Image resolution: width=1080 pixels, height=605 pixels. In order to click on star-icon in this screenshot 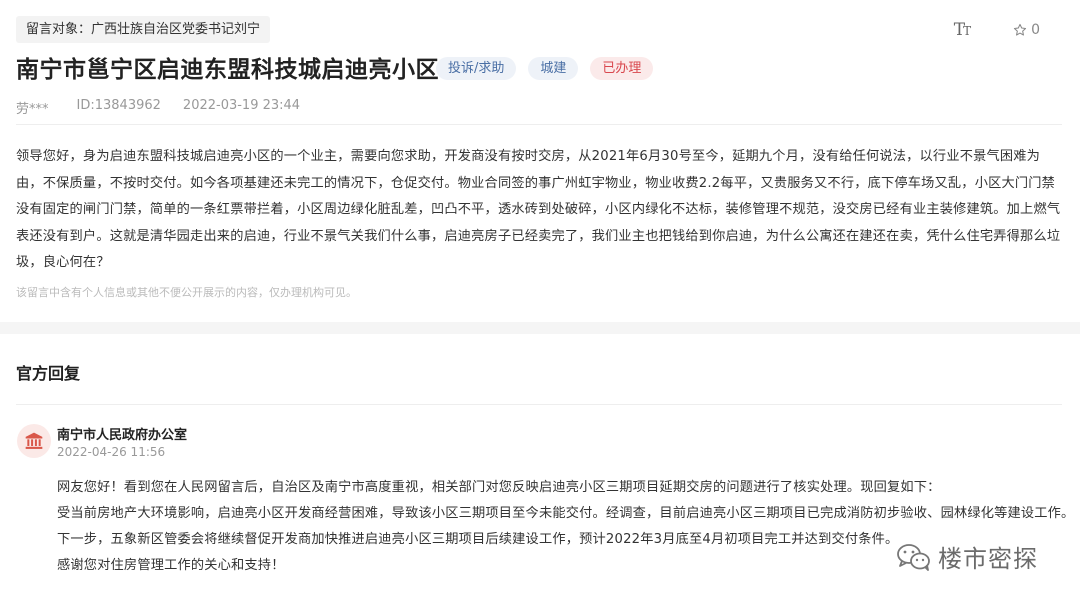, I will do `click(1020, 29)`.